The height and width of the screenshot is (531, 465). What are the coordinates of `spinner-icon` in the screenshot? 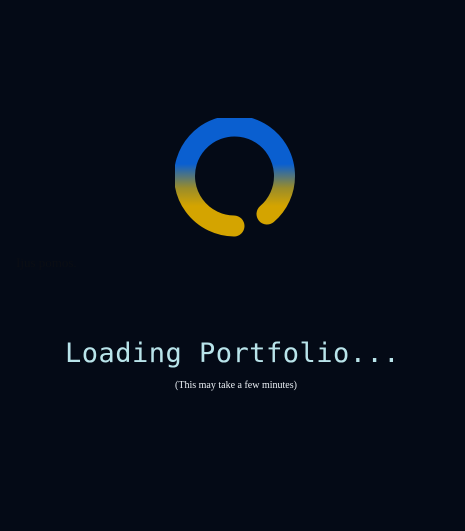 It's located at (235, 177).